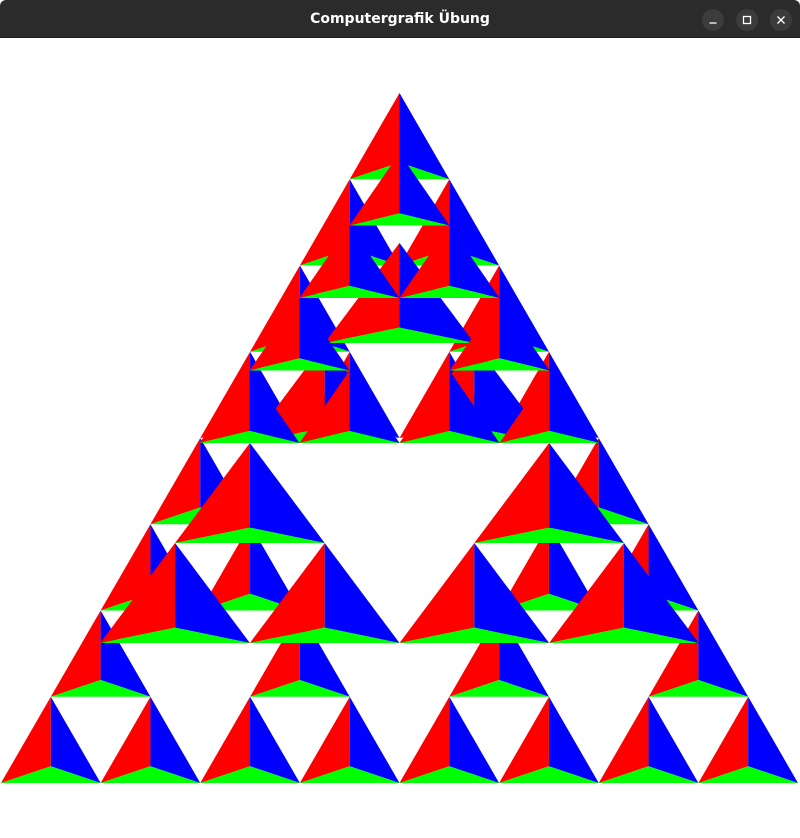  I want to click on title-bar: Computergrafik Übung, so click(400, 19).